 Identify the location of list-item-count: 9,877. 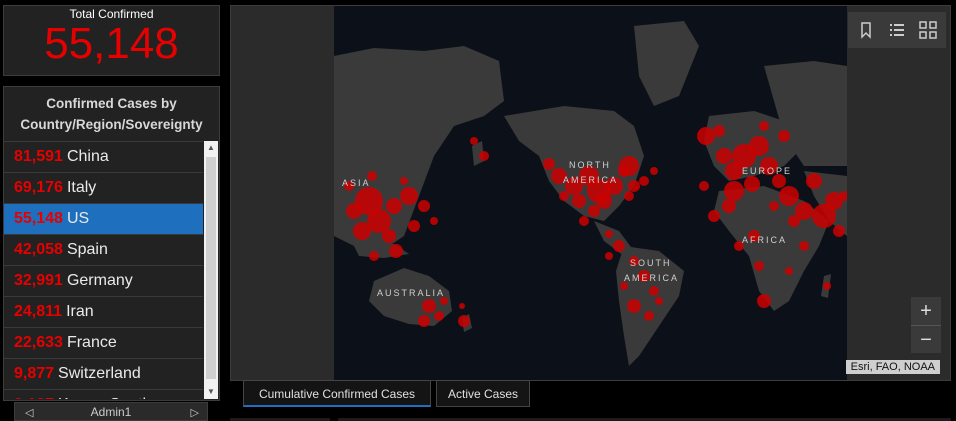
(34, 373).